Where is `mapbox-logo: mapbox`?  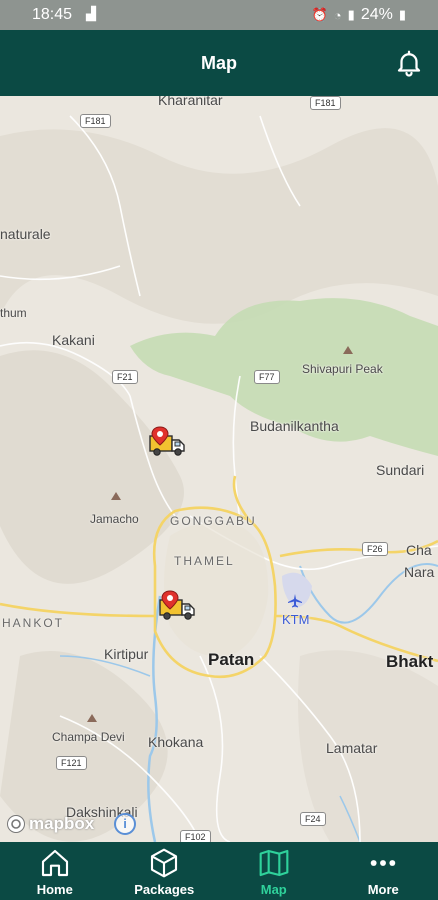 mapbox-logo: mapbox is located at coordinates (50, 824).